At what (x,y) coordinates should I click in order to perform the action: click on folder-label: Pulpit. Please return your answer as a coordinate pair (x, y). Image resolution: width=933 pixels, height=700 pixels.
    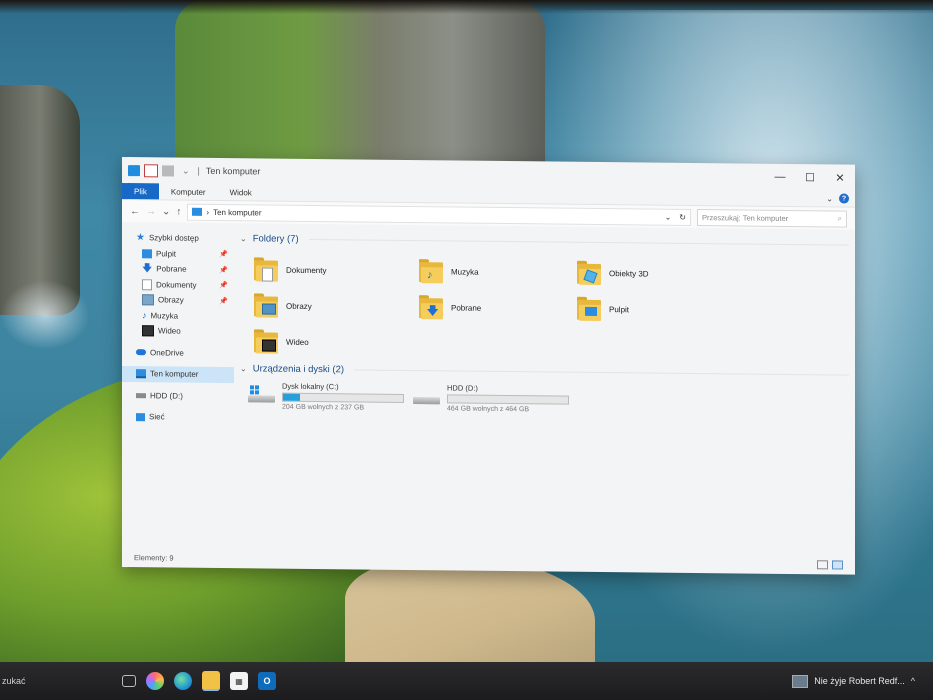
    Looking at the image, I should click on (619, 309).